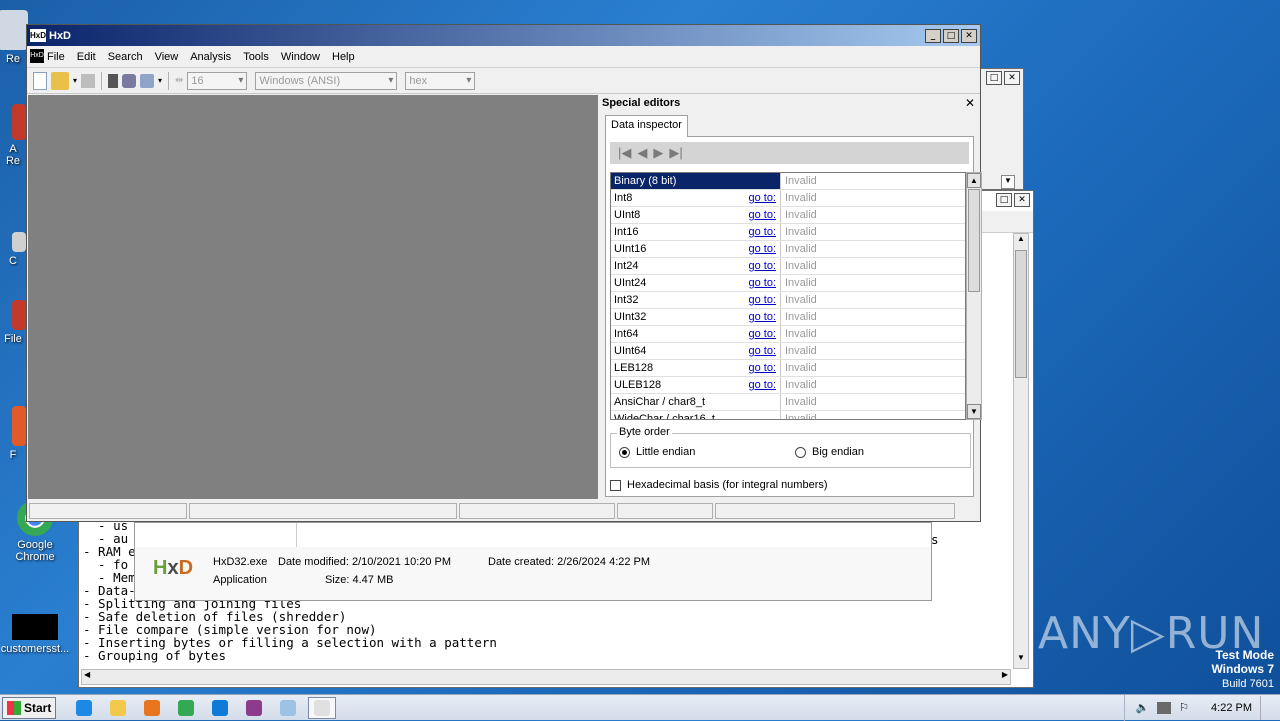 Image resolution: width=1280 pixels, height=721 pixels. Describe the element at coordinates (160, 80) in the screenshot. I see `drive-dropdown-icon: ▾` at that location.